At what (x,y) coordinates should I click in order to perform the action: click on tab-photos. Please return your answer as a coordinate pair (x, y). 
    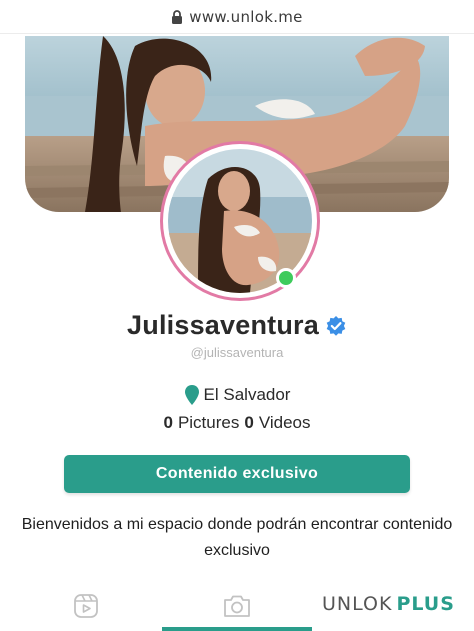
    Looking at the image, I should click on (237, 605).